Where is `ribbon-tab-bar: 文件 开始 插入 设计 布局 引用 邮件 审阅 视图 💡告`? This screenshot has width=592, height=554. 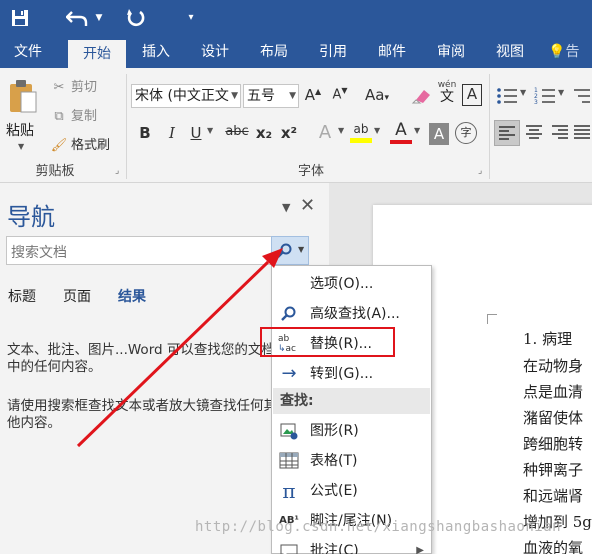 ribbon-tab-bar: 文件 开始 插入 设计 布局 引用 邮件 审阅 视图 💡告 is located at coordinates (296, 52).